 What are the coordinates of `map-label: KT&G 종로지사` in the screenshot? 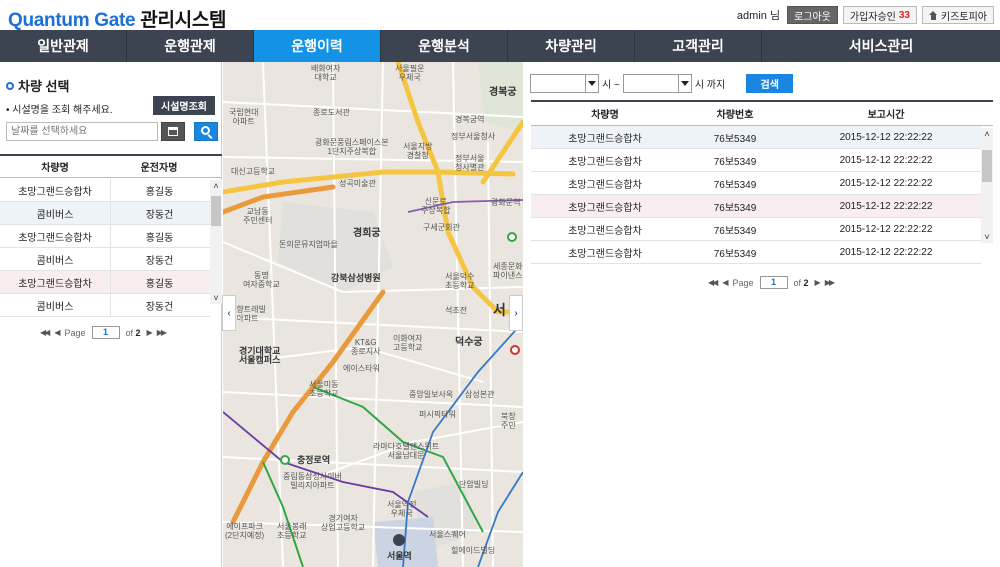 It's located at (366, 347).